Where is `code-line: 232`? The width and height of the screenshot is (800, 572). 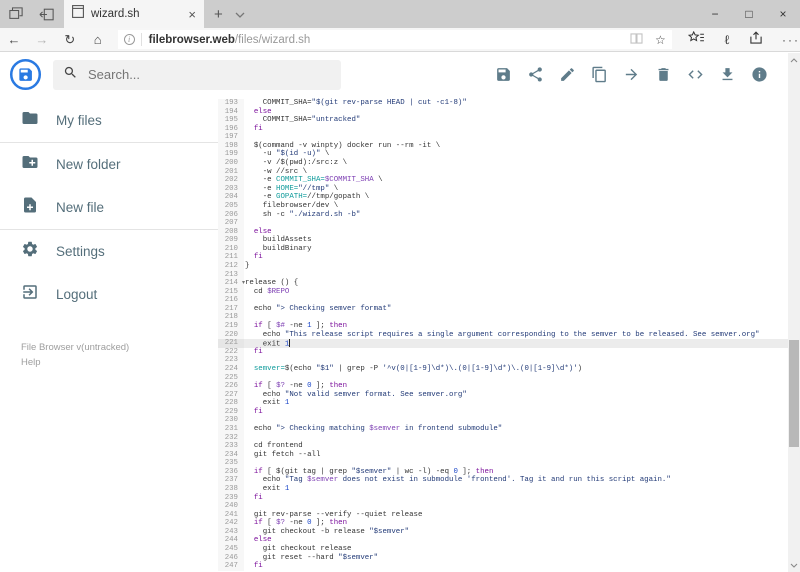 code-line: 232 is located at coordinates (503, 438).